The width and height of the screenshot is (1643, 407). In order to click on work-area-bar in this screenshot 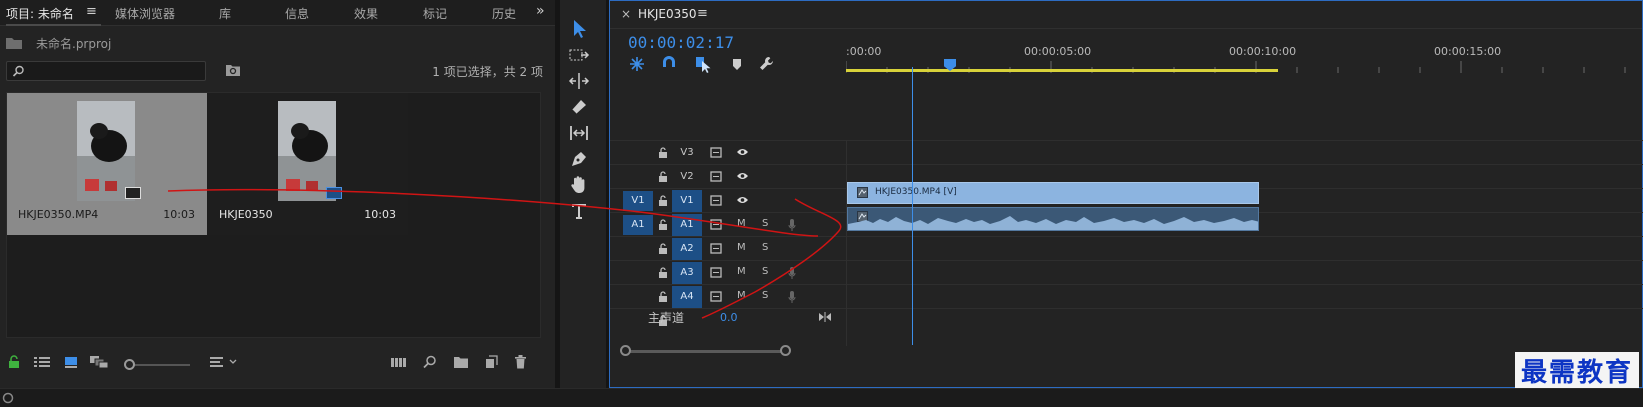, I will do `click(1062, 70)`.